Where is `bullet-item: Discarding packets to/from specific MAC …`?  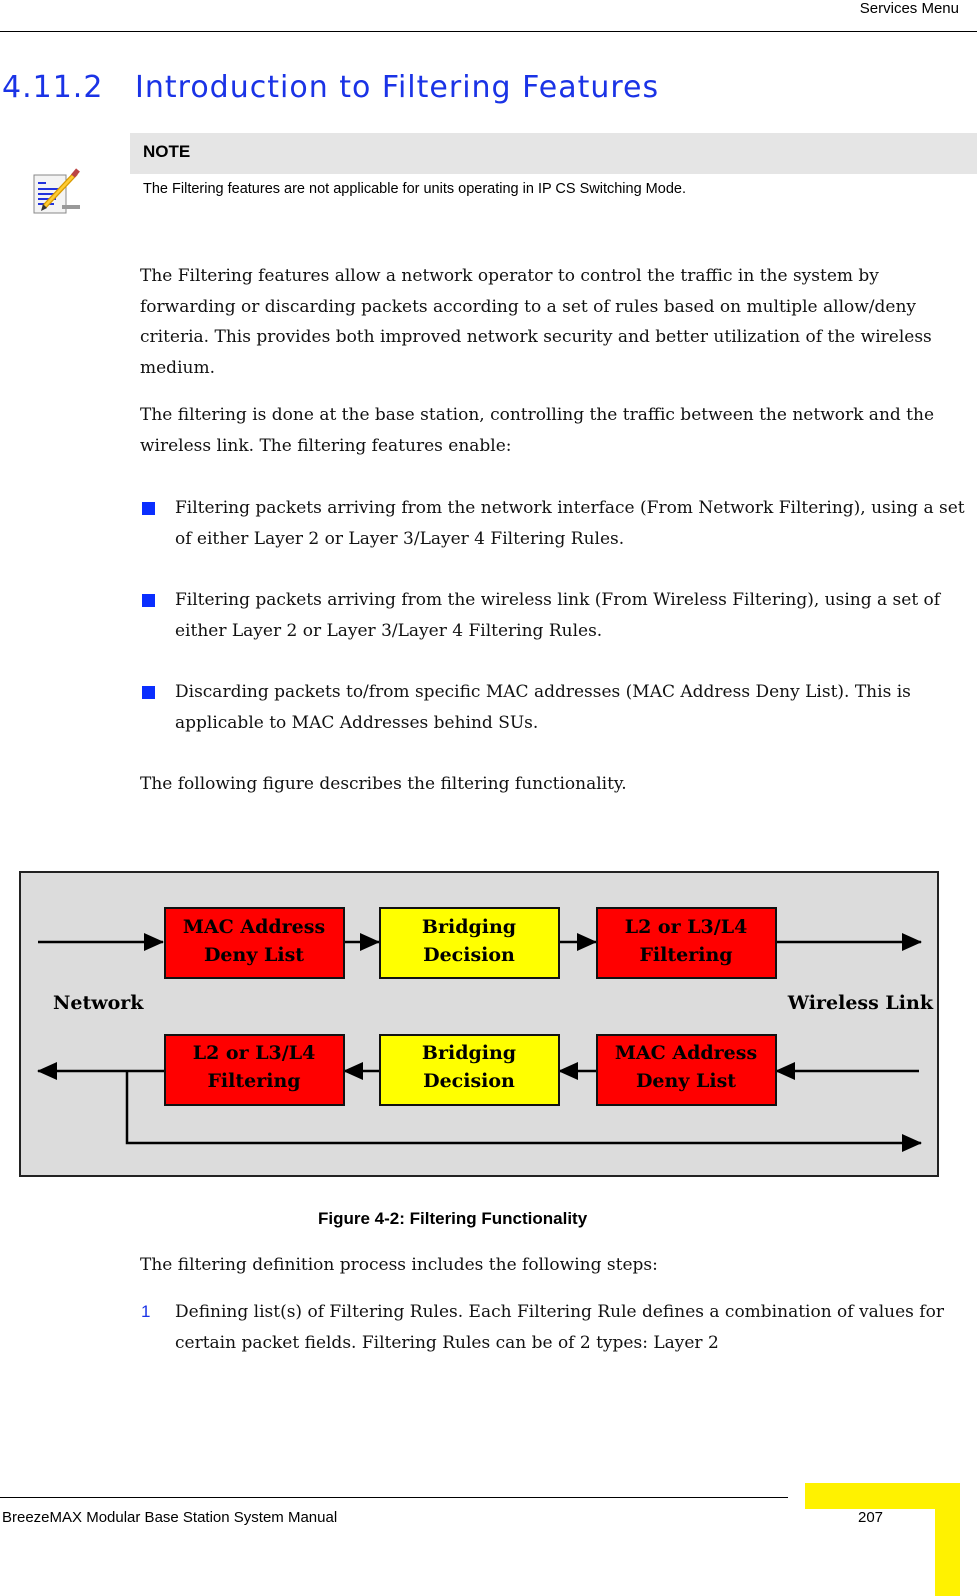
bullet-item: Discarding packets to/from specific MAC … is located at coordinates (555, 707).